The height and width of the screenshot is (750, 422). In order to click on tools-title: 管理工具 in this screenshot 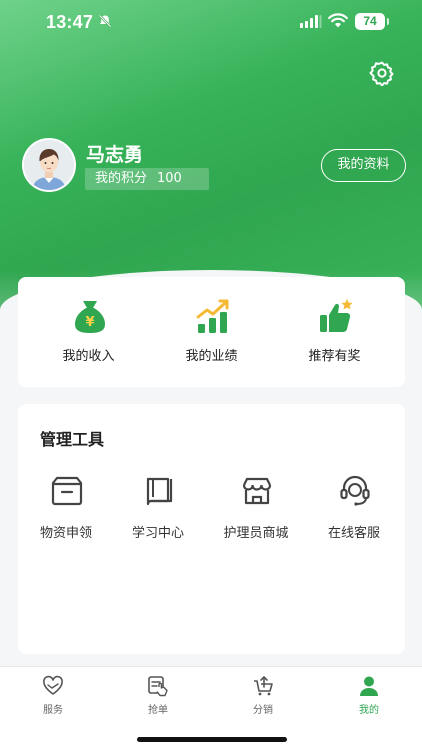, I will do `click(72, 439)`.